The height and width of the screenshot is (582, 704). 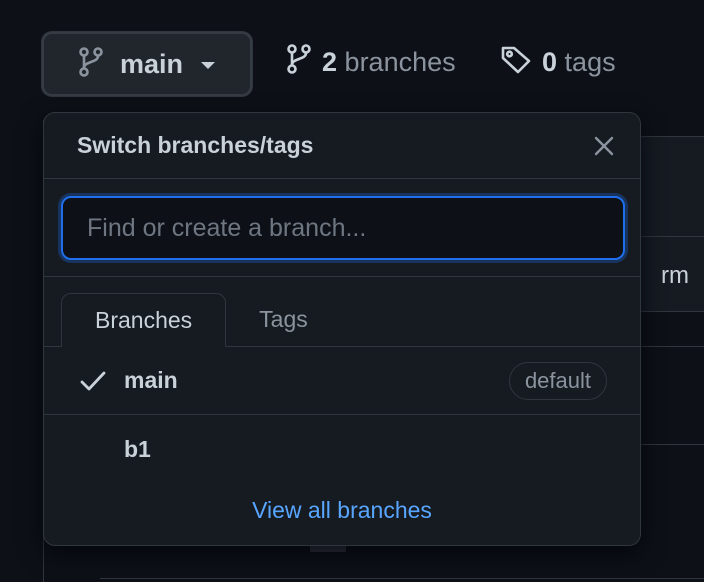 What do you see at coordinates (93, 381) in the screenshot?
I see `check-icon` at bounding box center [93, 381].